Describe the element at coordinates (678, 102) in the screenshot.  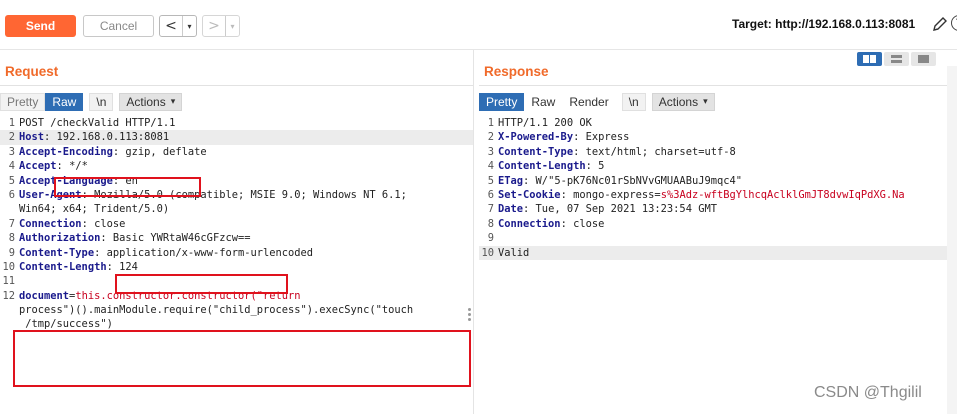
I see `response-actions-label: Actions` at that location.